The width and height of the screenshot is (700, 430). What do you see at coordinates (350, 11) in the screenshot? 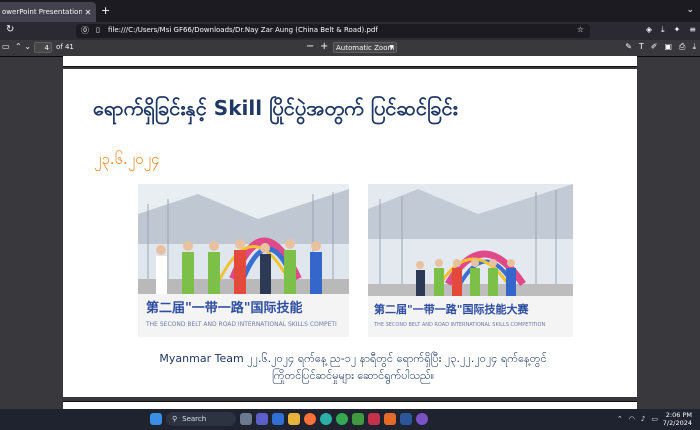
I see `tab-strip: owerPoint Presentation – Dr.Nay ✕ + ⌄` at bounding box center [350, 11].